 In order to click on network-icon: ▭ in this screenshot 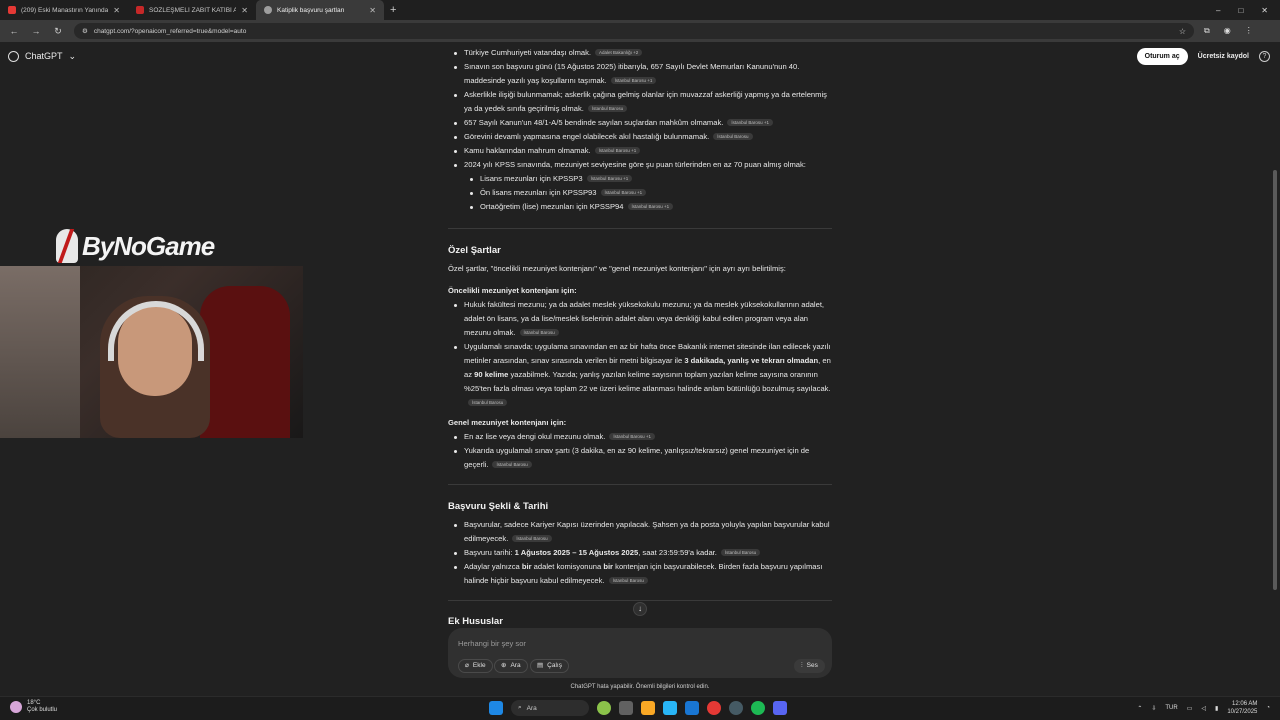, I will do `click(1190, 708)`.